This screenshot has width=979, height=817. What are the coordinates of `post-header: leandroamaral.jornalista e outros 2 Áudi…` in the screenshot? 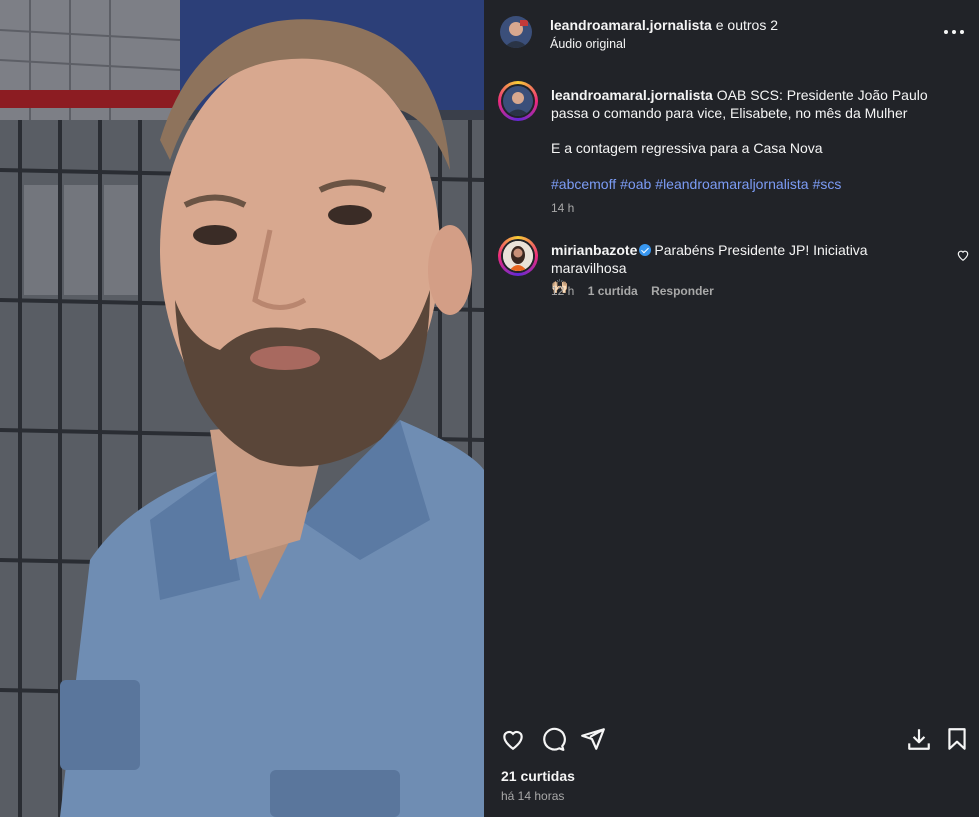 It's located at (731, 33).